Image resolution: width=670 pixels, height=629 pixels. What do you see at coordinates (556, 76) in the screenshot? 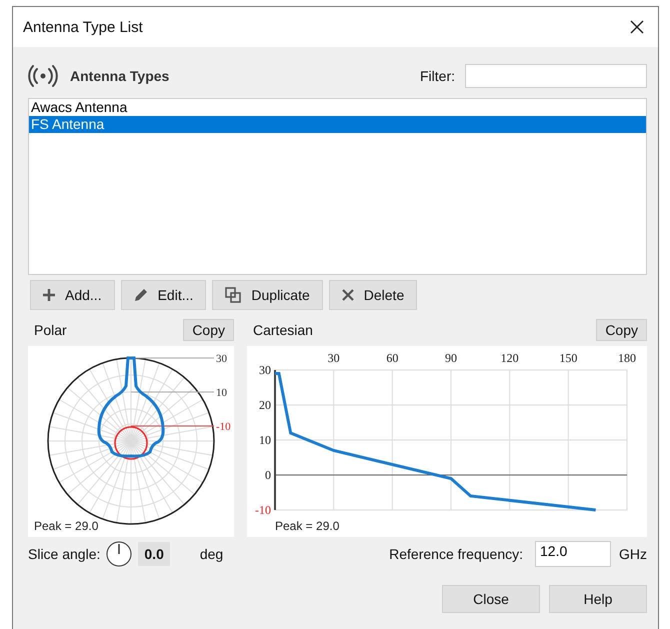
I see `filter-field` at bounding box center [556, 76].